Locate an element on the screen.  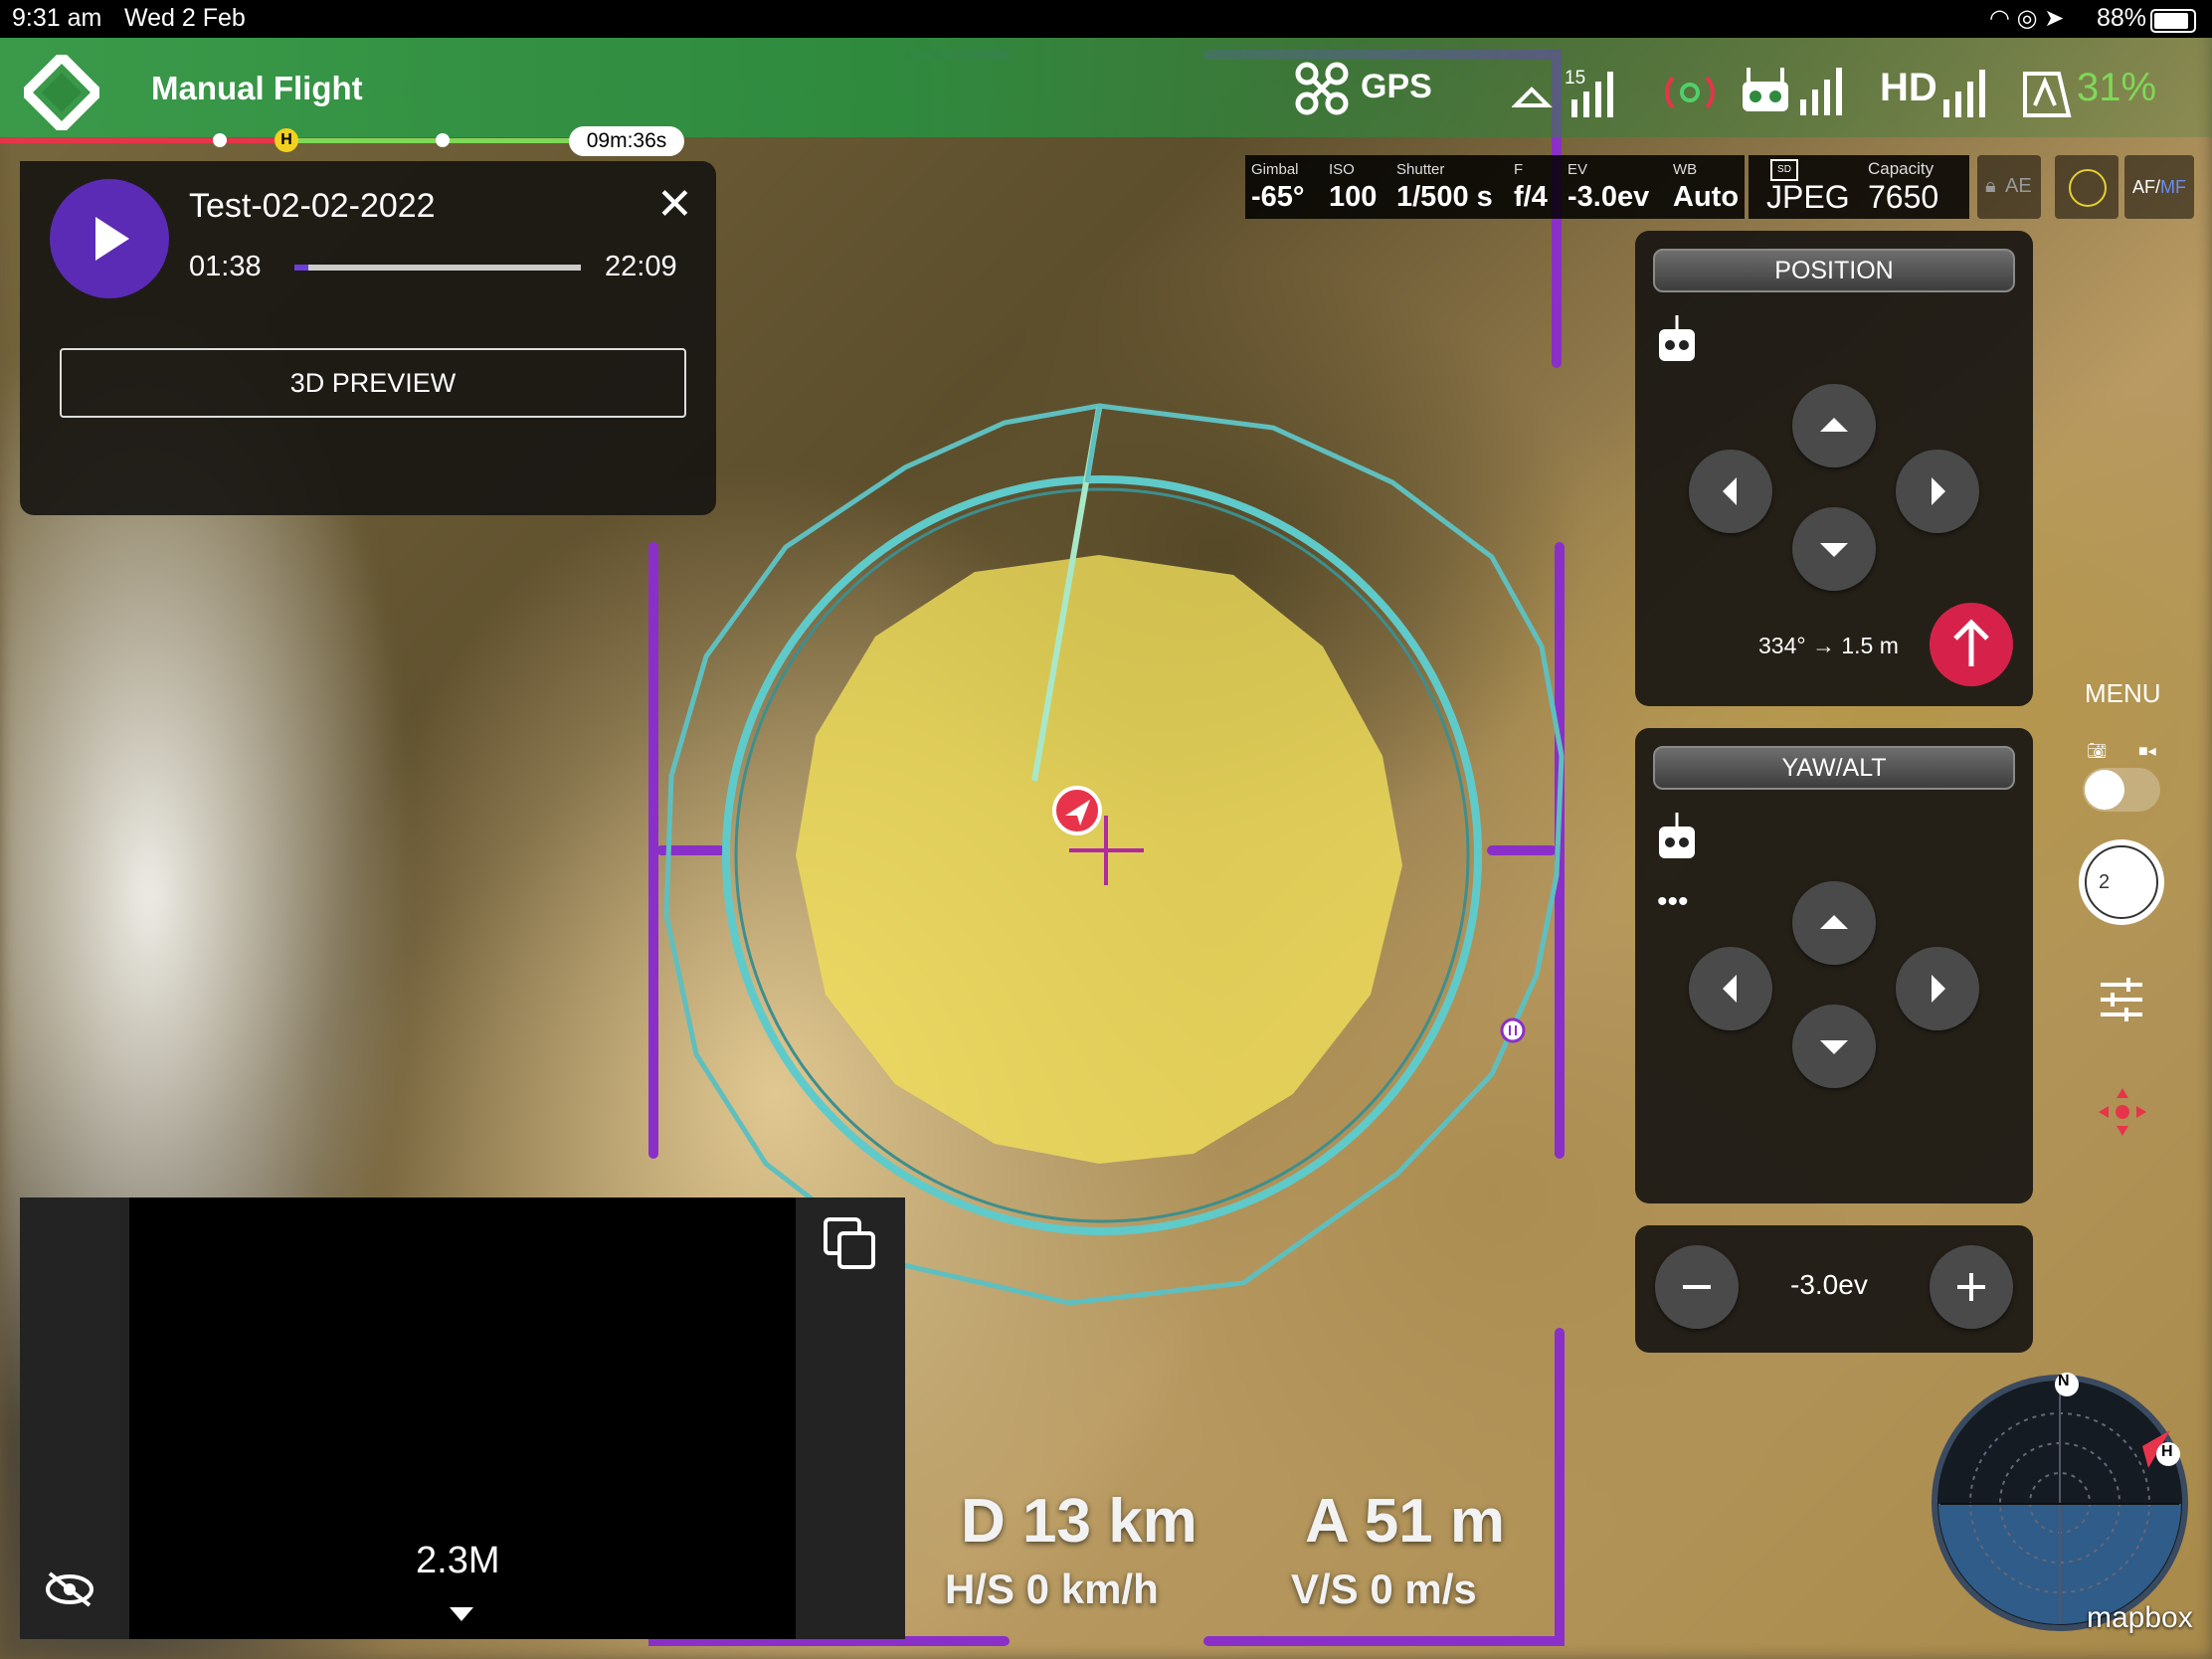
wb-value: Auto is located at coordinates (1706, 197).